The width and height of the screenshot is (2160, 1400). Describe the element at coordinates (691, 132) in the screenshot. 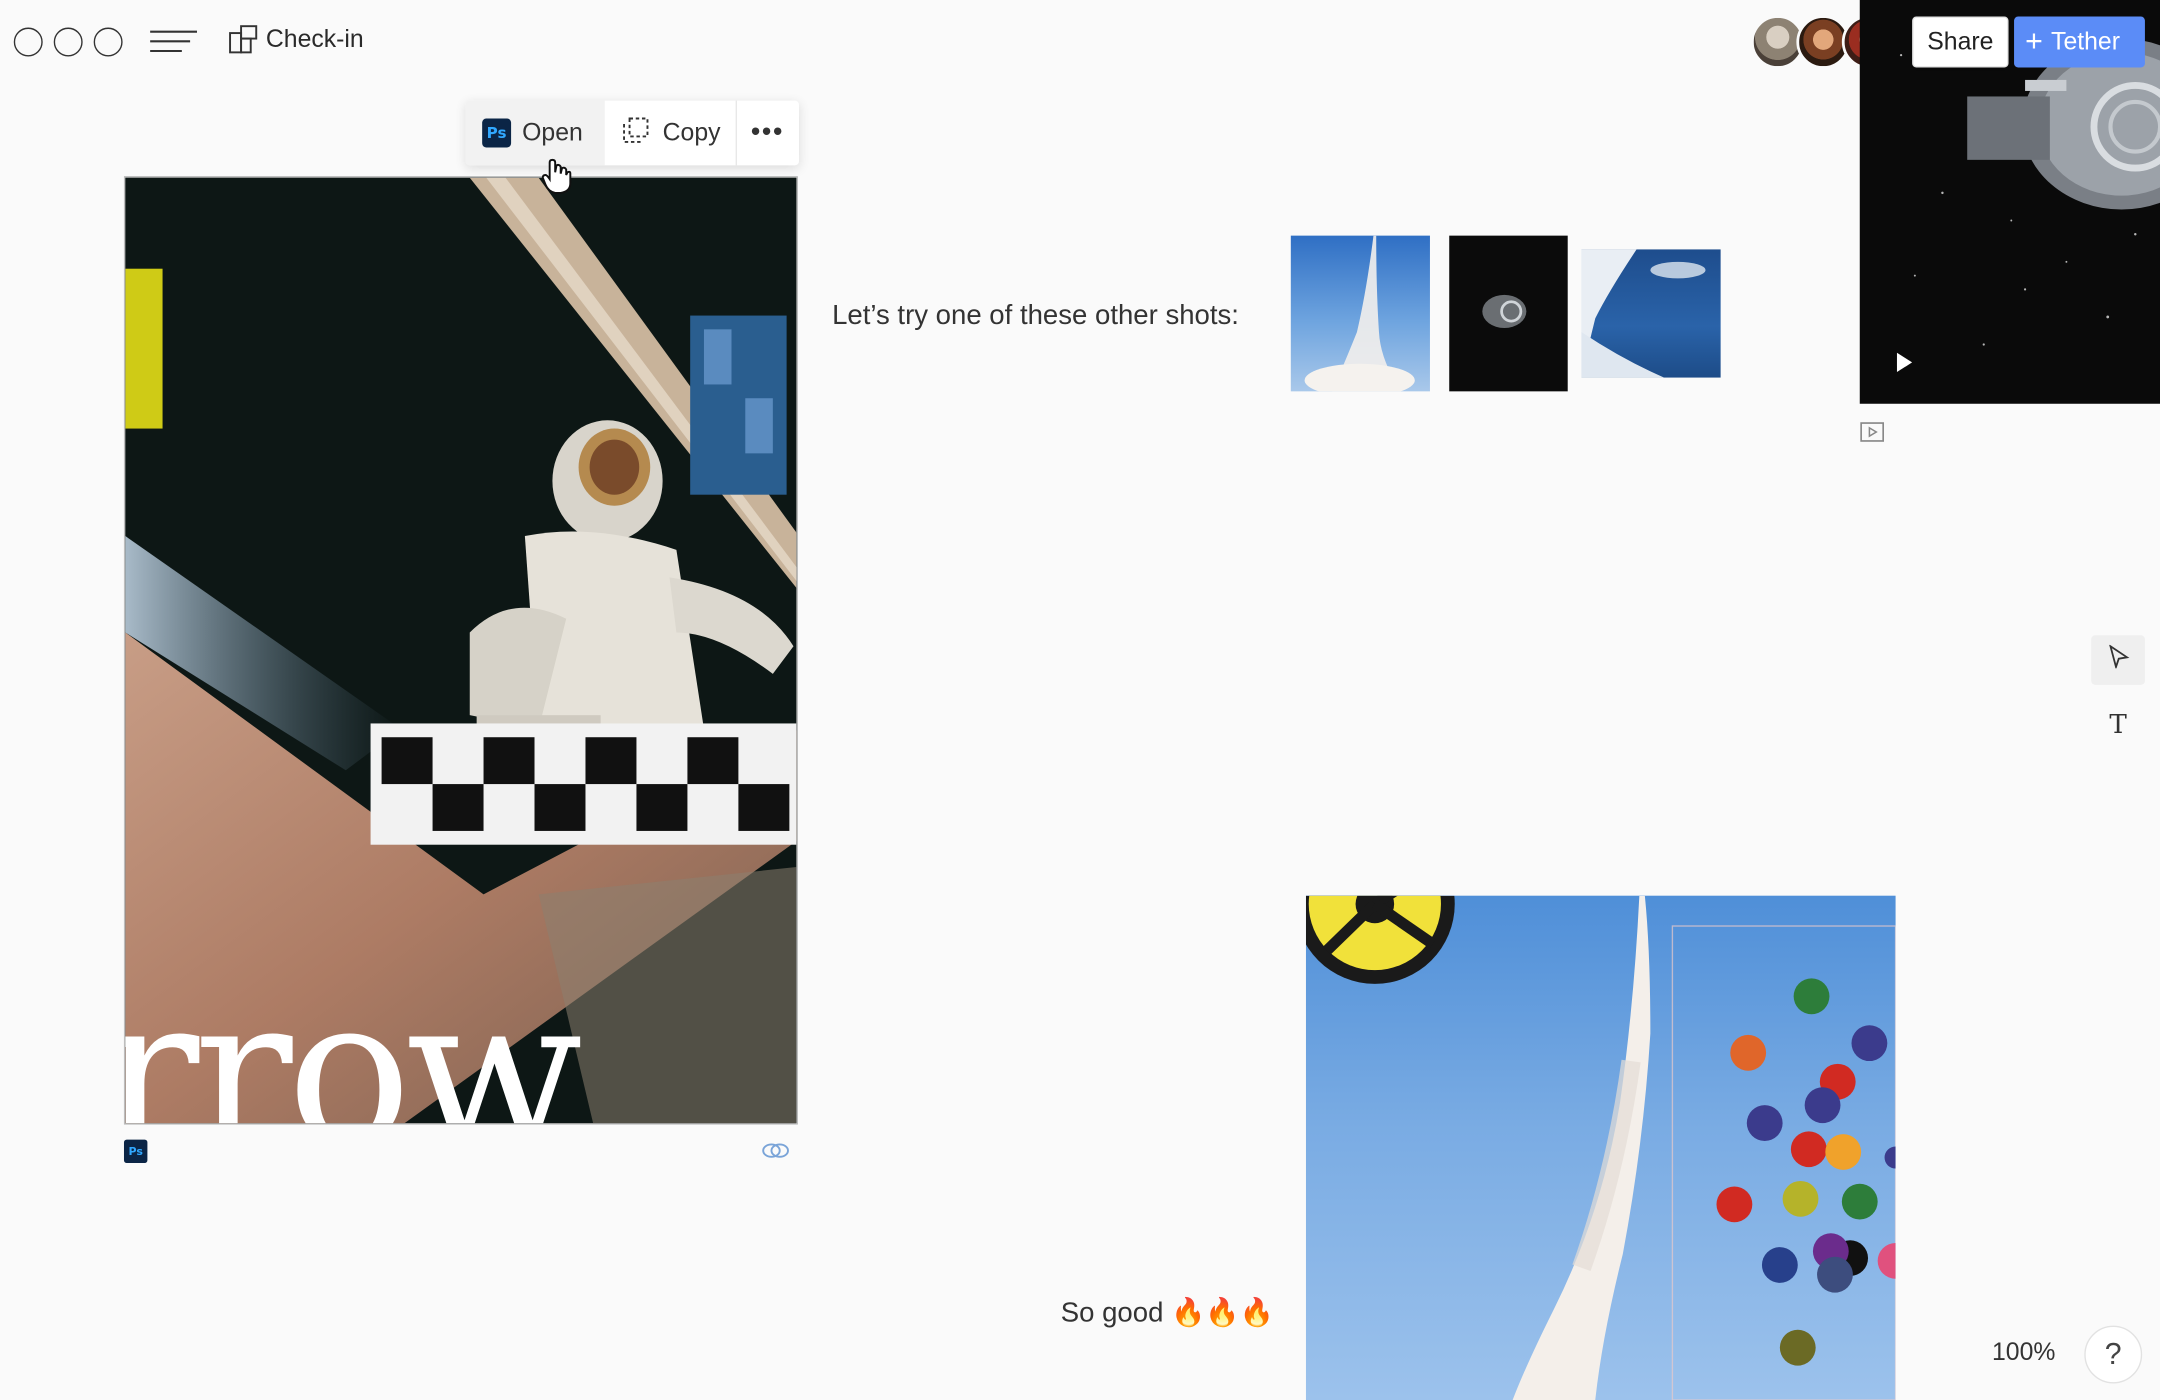

I see `copy-label: Copy` at that location.